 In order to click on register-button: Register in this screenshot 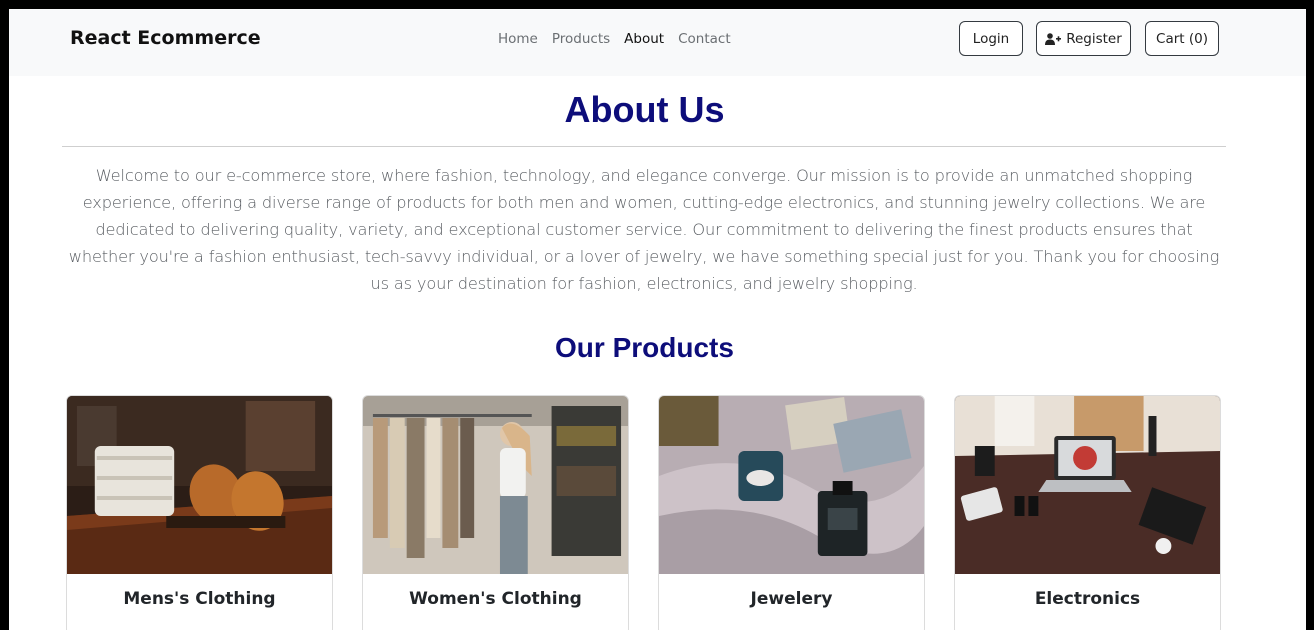, I will do `click(1083, 38)`.